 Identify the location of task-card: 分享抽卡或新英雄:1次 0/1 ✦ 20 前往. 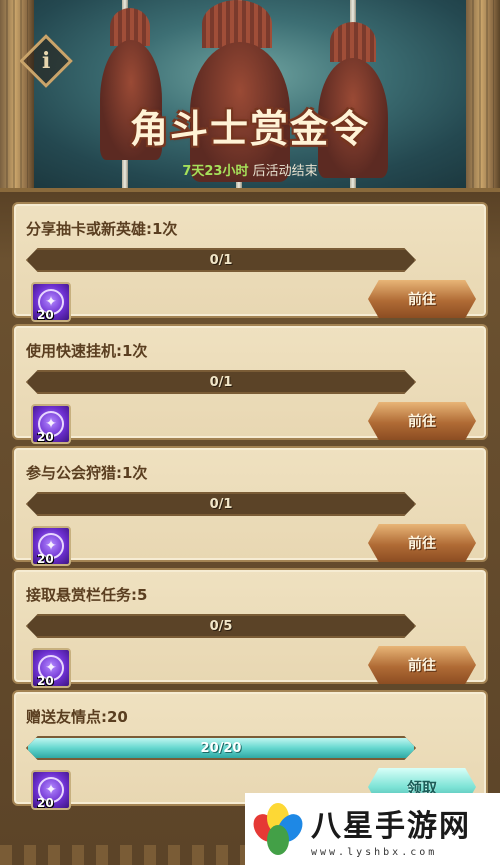
(250, 262).